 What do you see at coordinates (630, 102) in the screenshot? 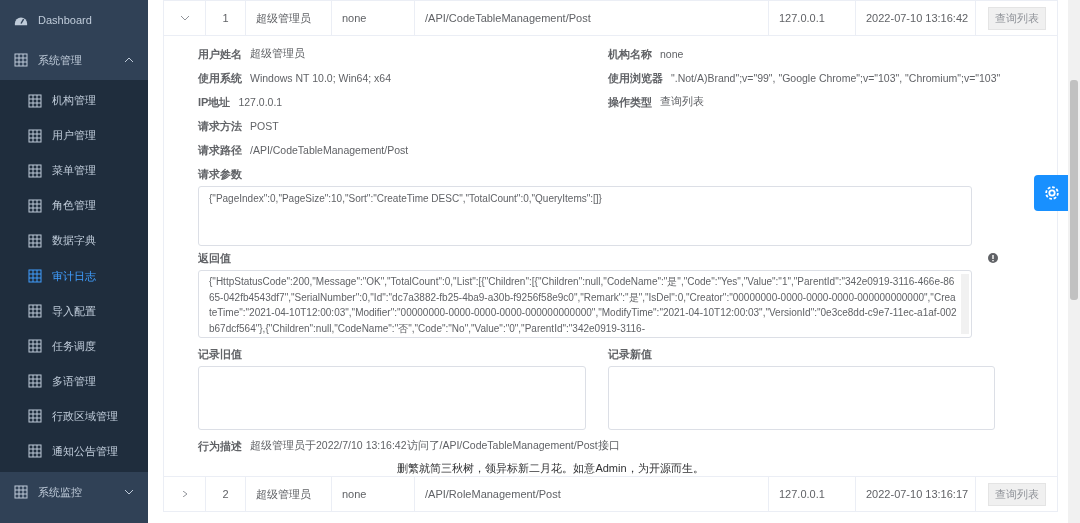
I see `field-label: 操作类型` at bounding box center [630, 102].